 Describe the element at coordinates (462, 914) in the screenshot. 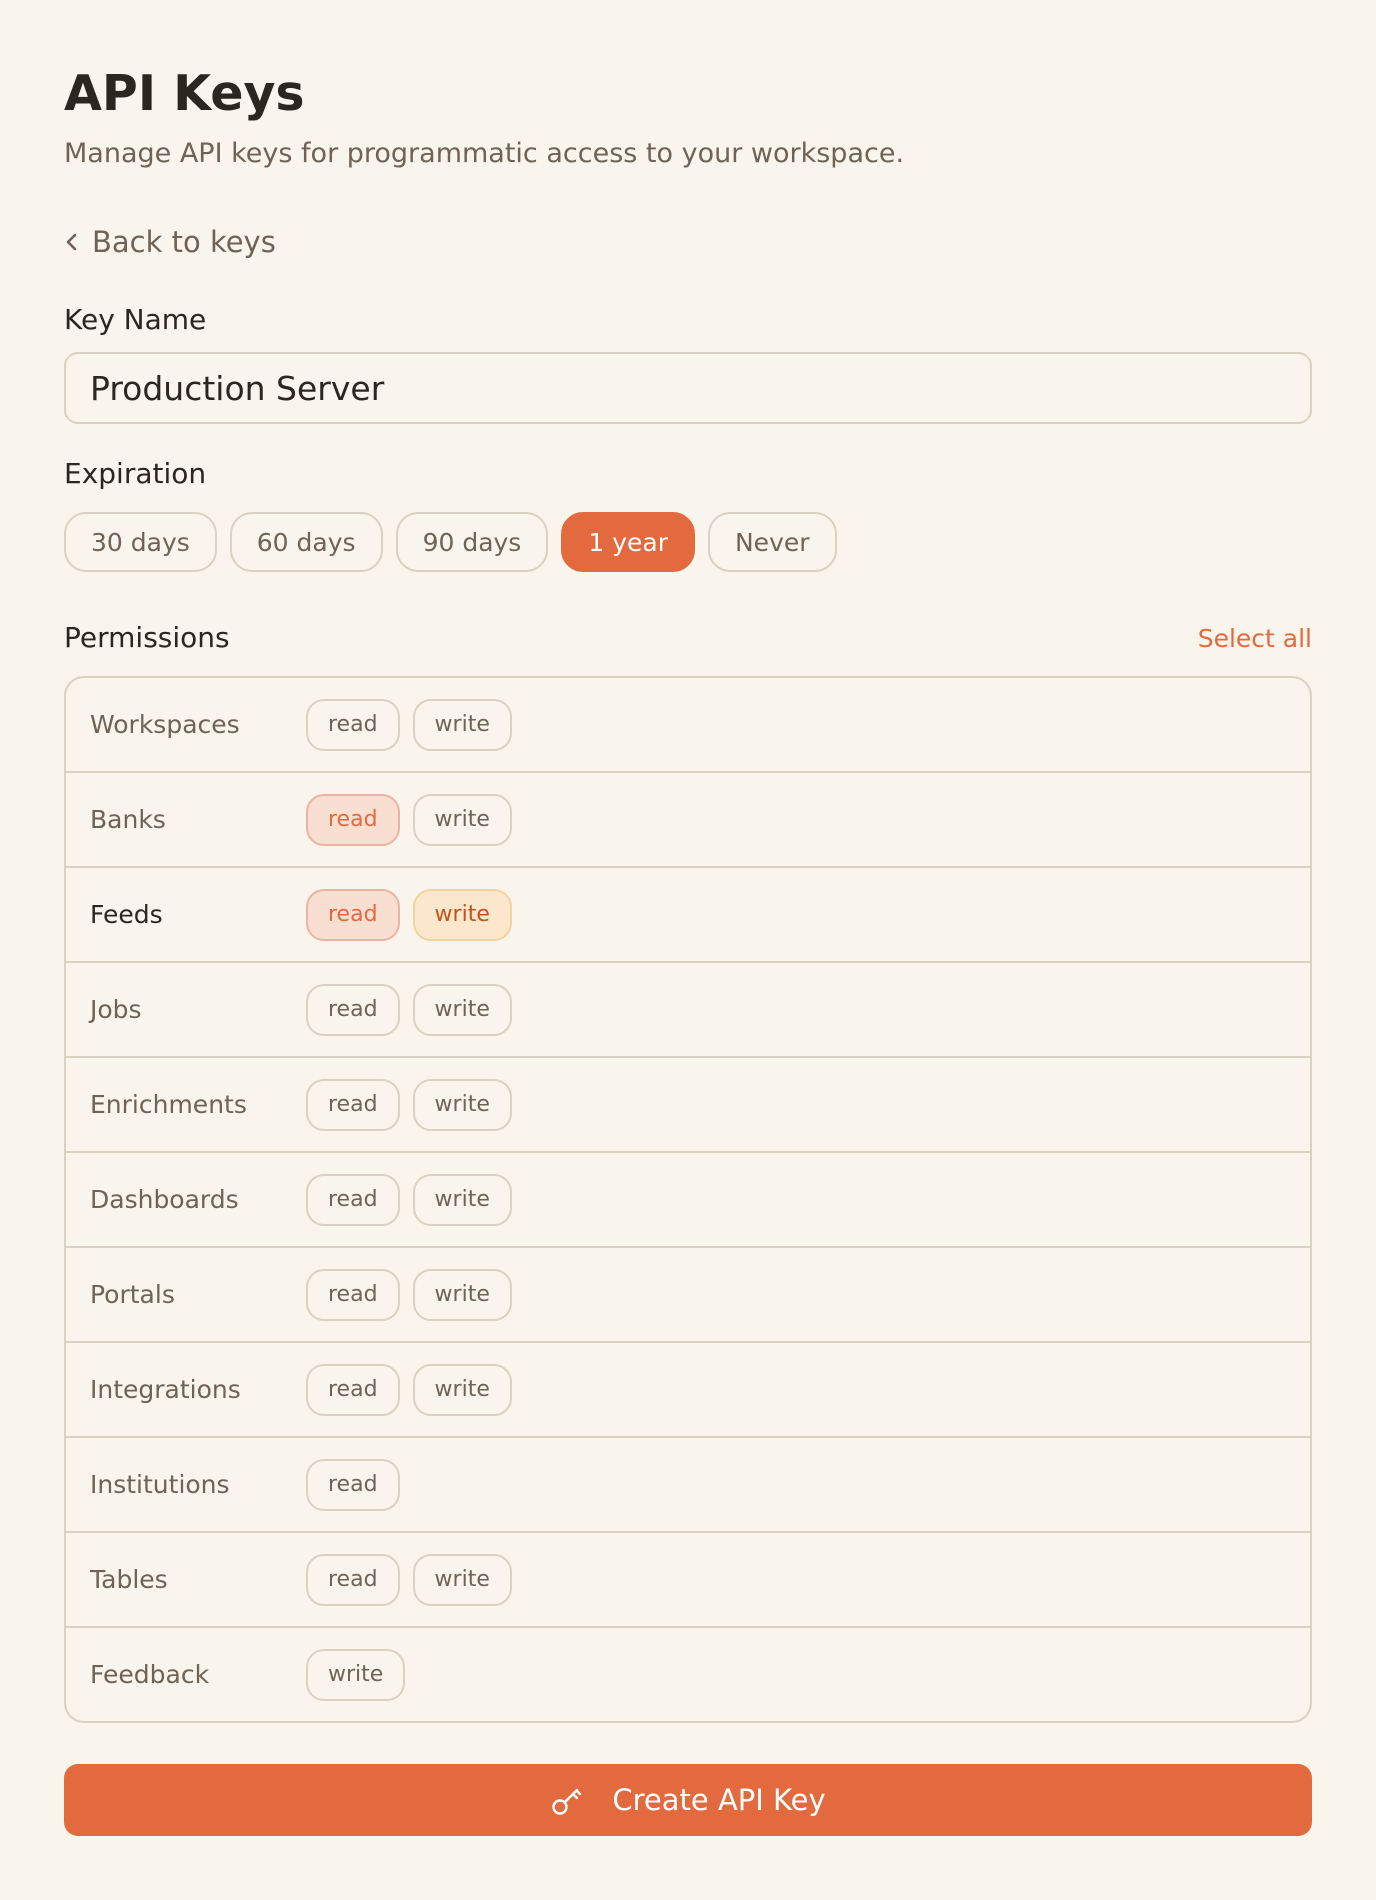

I see `scope-chip-feeds-write: write` at that location.